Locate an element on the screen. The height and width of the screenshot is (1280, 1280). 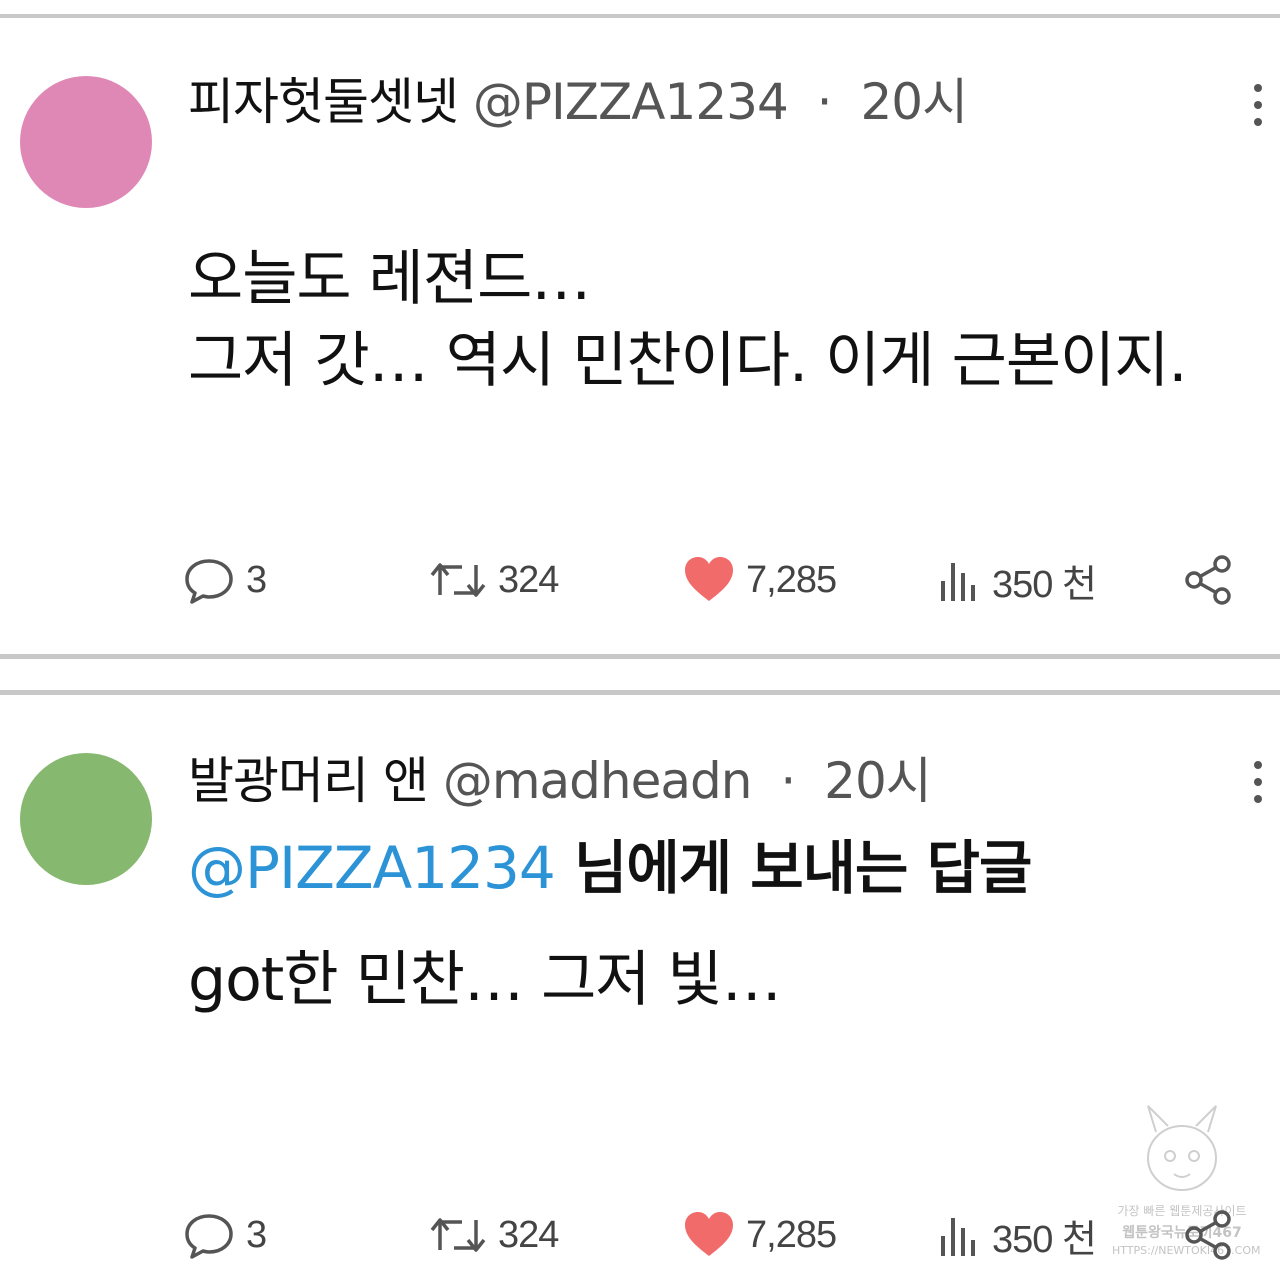
top-divider is located at coordinates (640, 16).